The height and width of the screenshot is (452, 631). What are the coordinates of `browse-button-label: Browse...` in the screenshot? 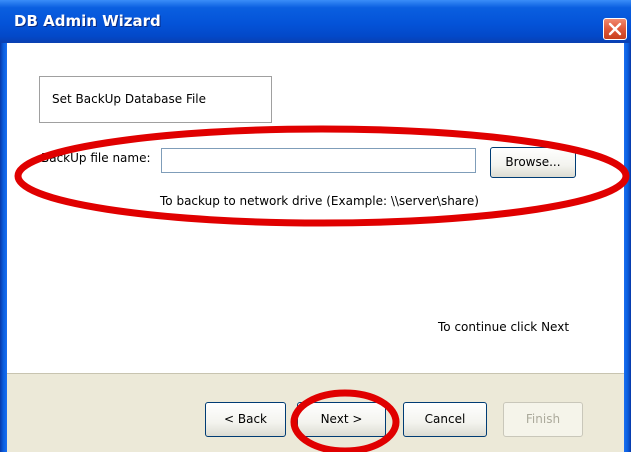 It's located at (533, 162).